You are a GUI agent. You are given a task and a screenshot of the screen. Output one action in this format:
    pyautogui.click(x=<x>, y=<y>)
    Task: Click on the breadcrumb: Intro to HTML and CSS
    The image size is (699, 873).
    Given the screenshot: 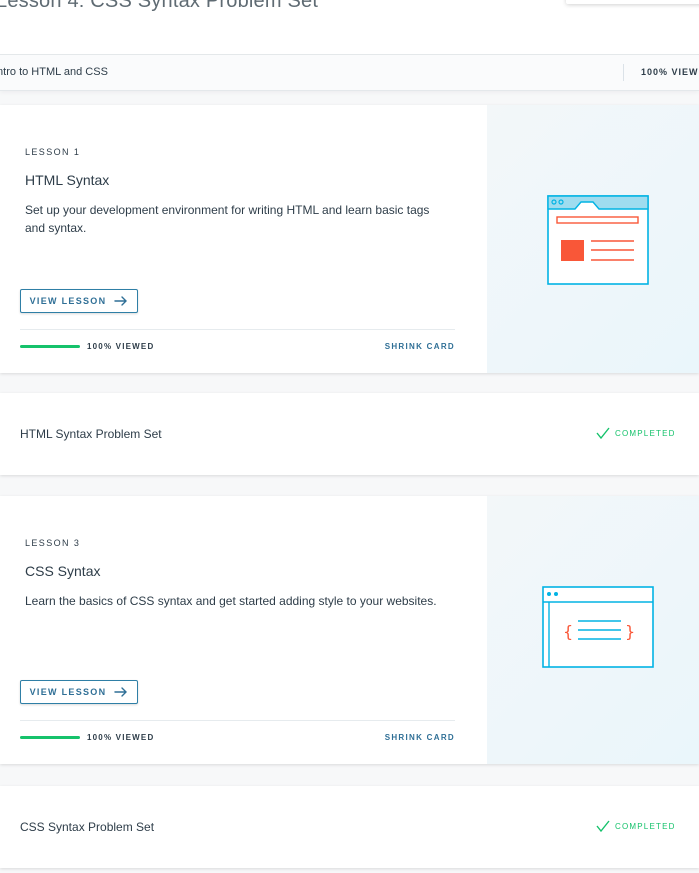 What is the action you would take?
    pyautogui.click(x=54, y=72)
    